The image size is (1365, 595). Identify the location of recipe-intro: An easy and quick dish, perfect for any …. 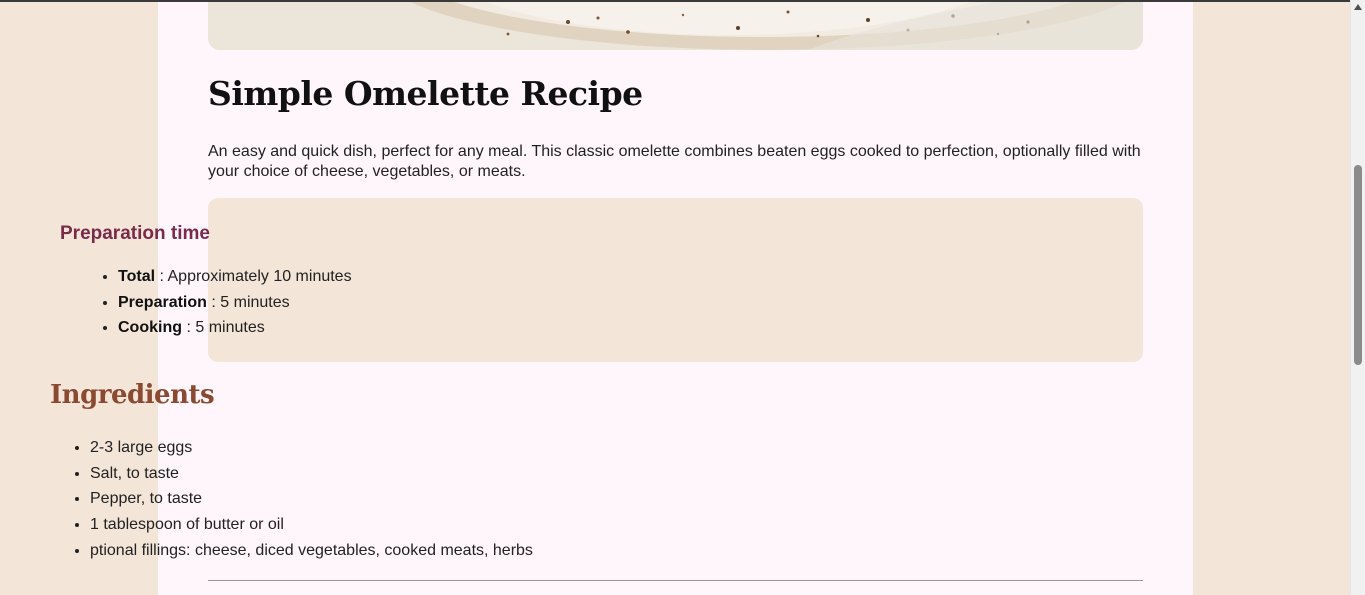
(674, 161).